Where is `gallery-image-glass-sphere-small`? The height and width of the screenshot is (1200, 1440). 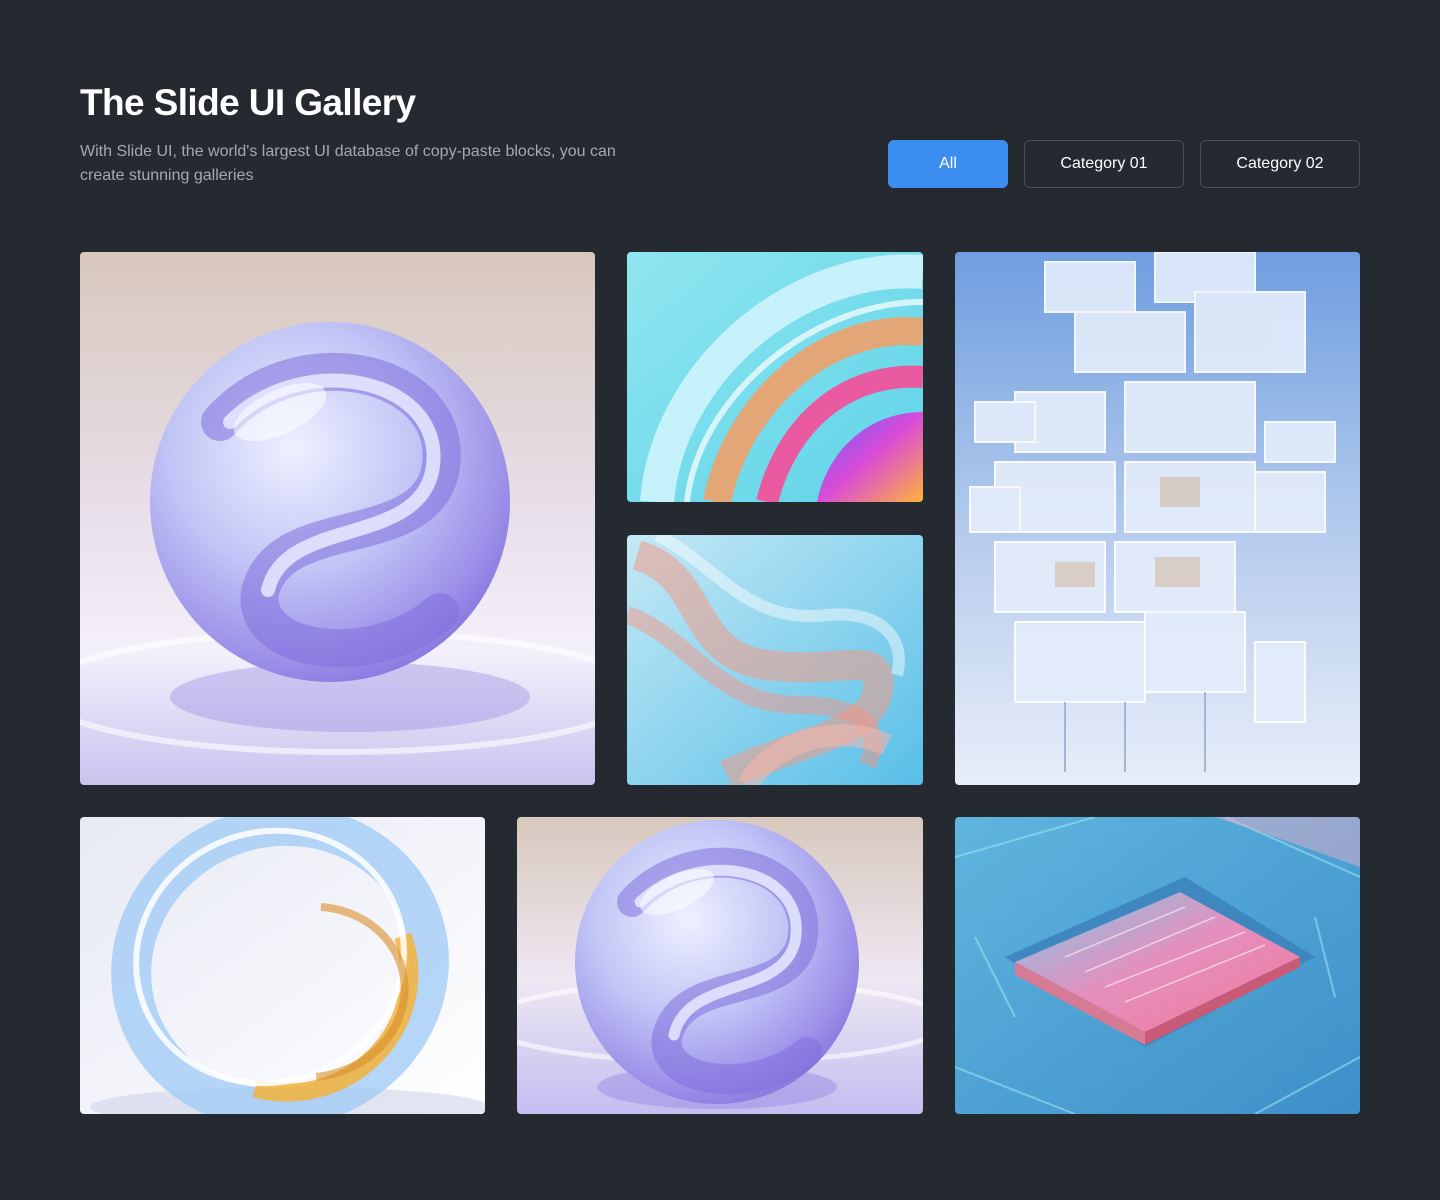
gallery-image-glass-sphere-small is located at coordinates (720, 965).